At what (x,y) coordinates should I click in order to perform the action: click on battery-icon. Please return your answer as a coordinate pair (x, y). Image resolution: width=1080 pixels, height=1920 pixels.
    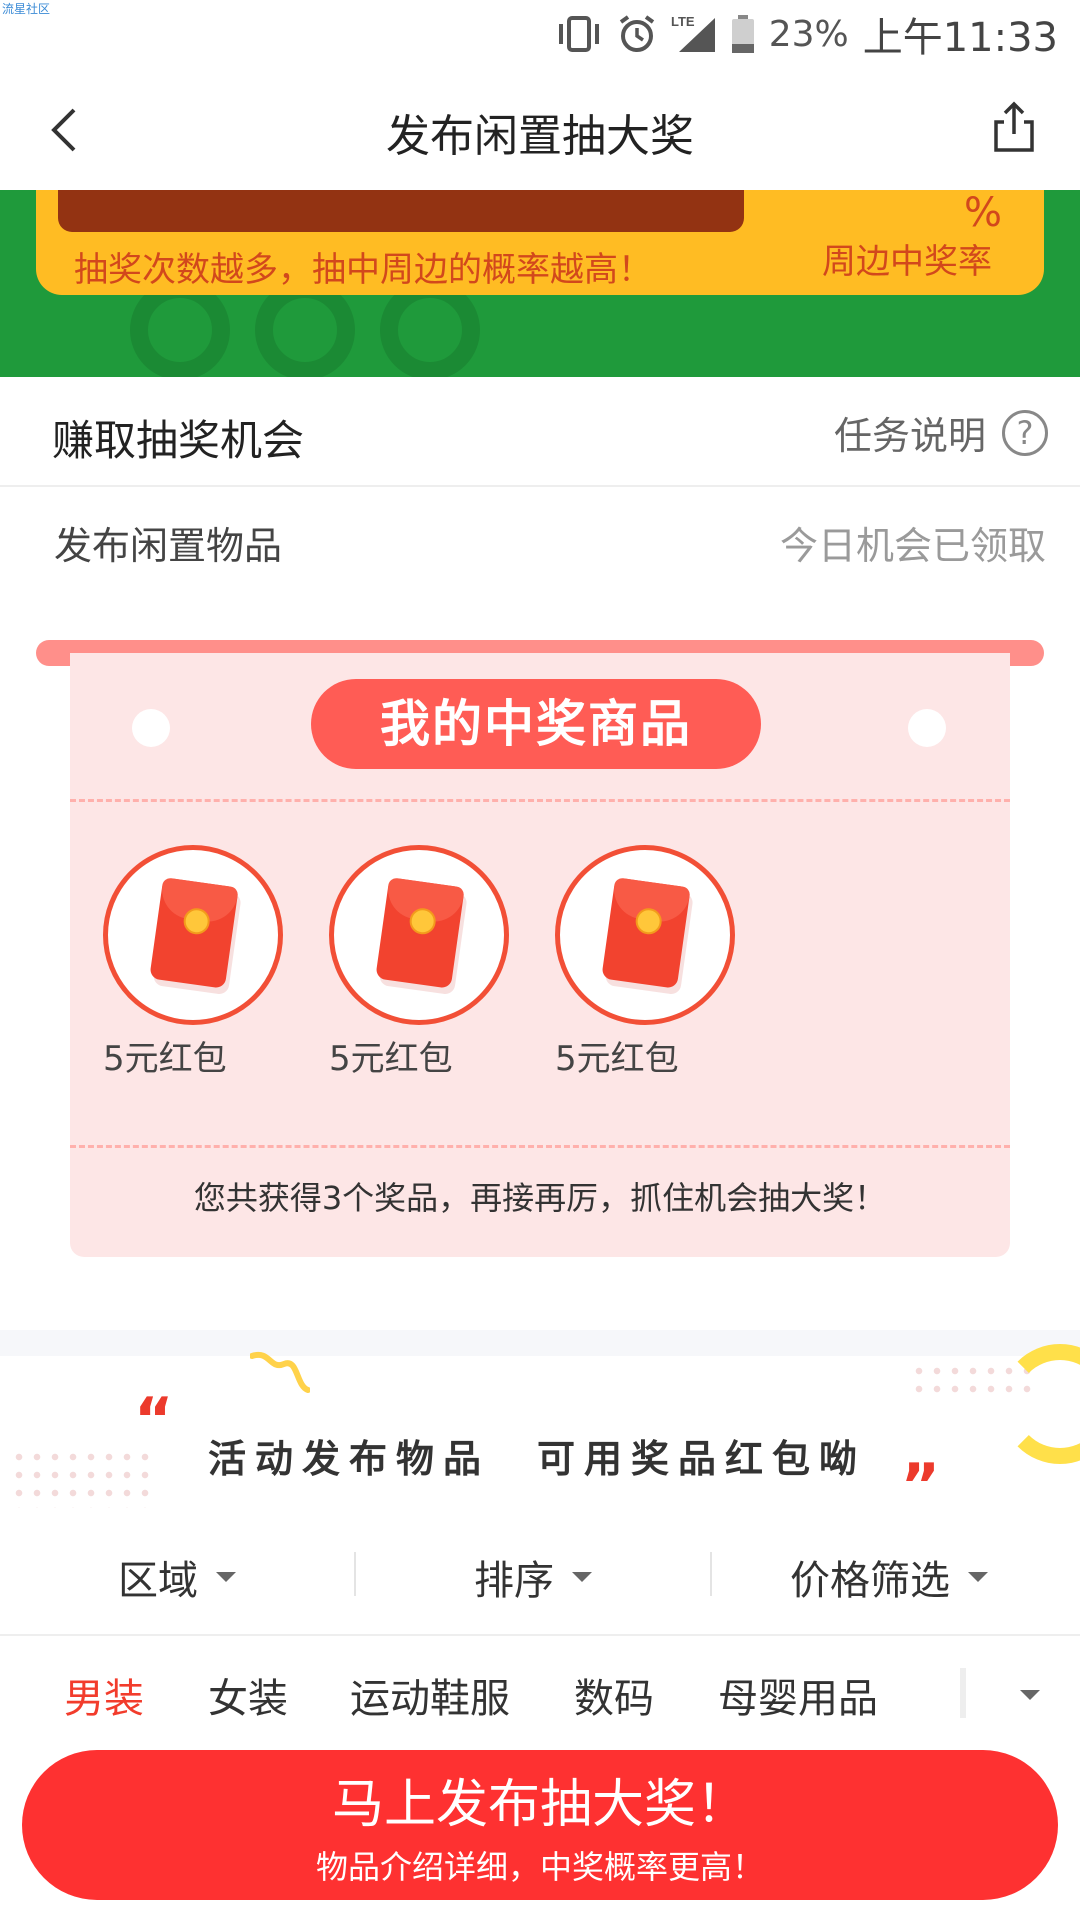
    Looking at the image, I should click on (742, 34).